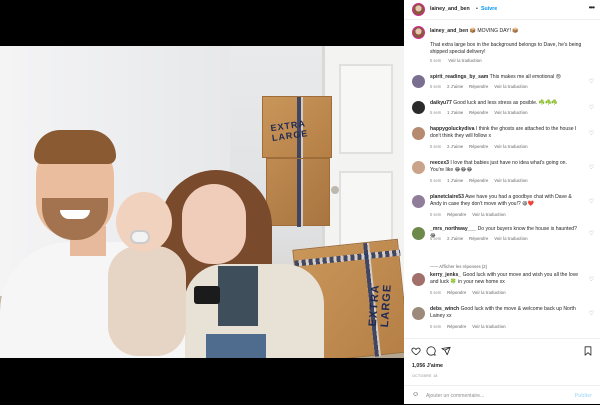 The height and width of the screenshot is (405, 600). Describe the element at coordinates (459, 77) in the screenshot. I see `commenter-username: spirit_readings_by_sam` at that location.